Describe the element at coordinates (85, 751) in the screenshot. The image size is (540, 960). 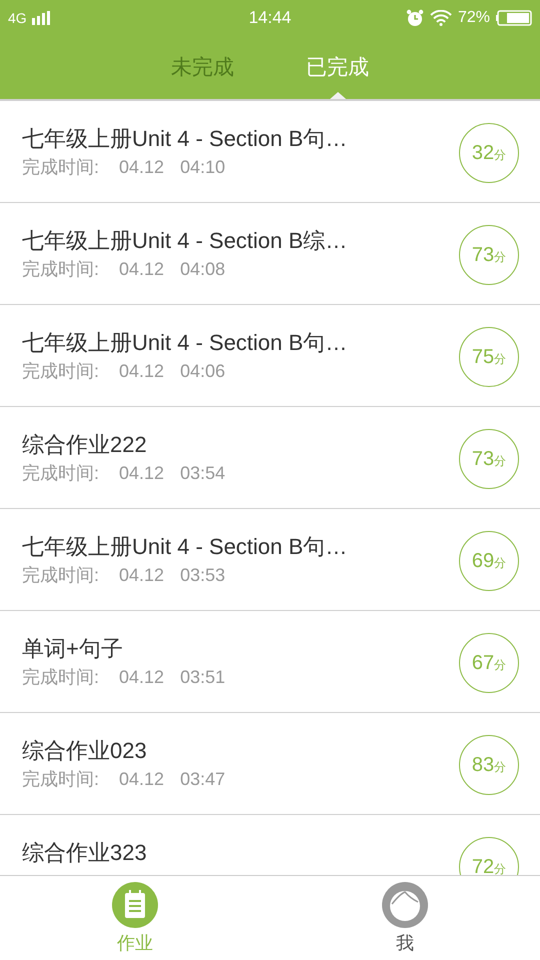
I see `item-title: 综合作业023` at that location.